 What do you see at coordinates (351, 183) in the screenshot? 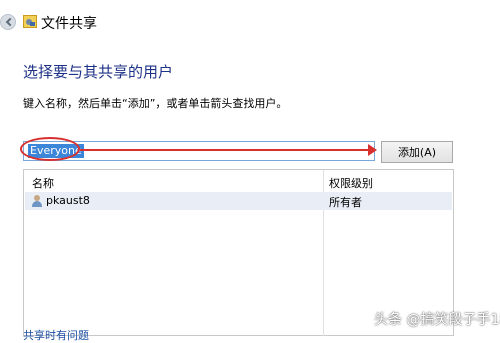
I see `column-header-permission: 权限级别` at bounding box center [351, 183].